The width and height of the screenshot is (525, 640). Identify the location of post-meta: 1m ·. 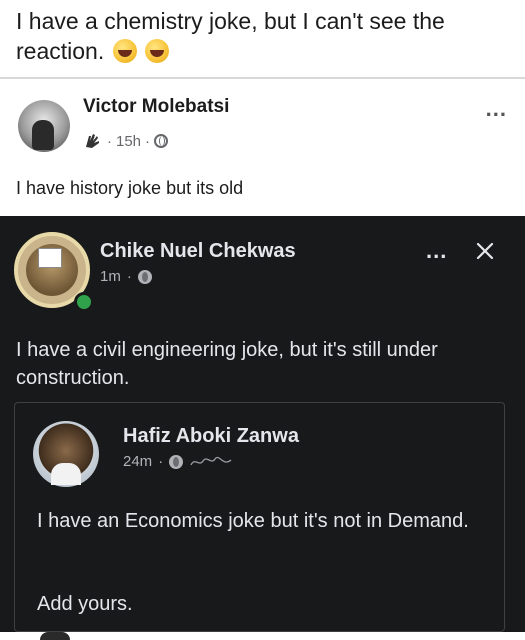
(126, 276).